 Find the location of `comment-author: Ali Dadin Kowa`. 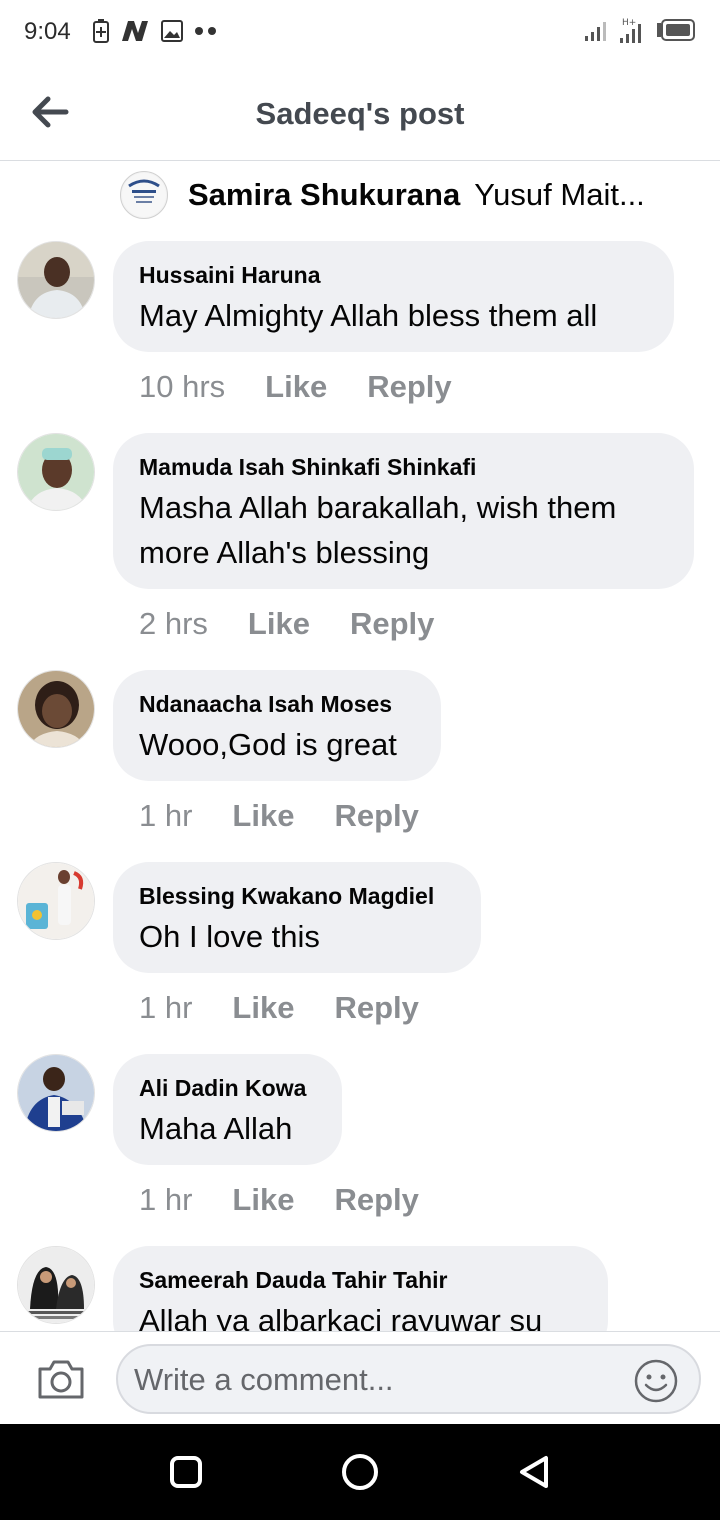

comment-author: Ali Dadin Kowa is located at coordinates (226, 1088).